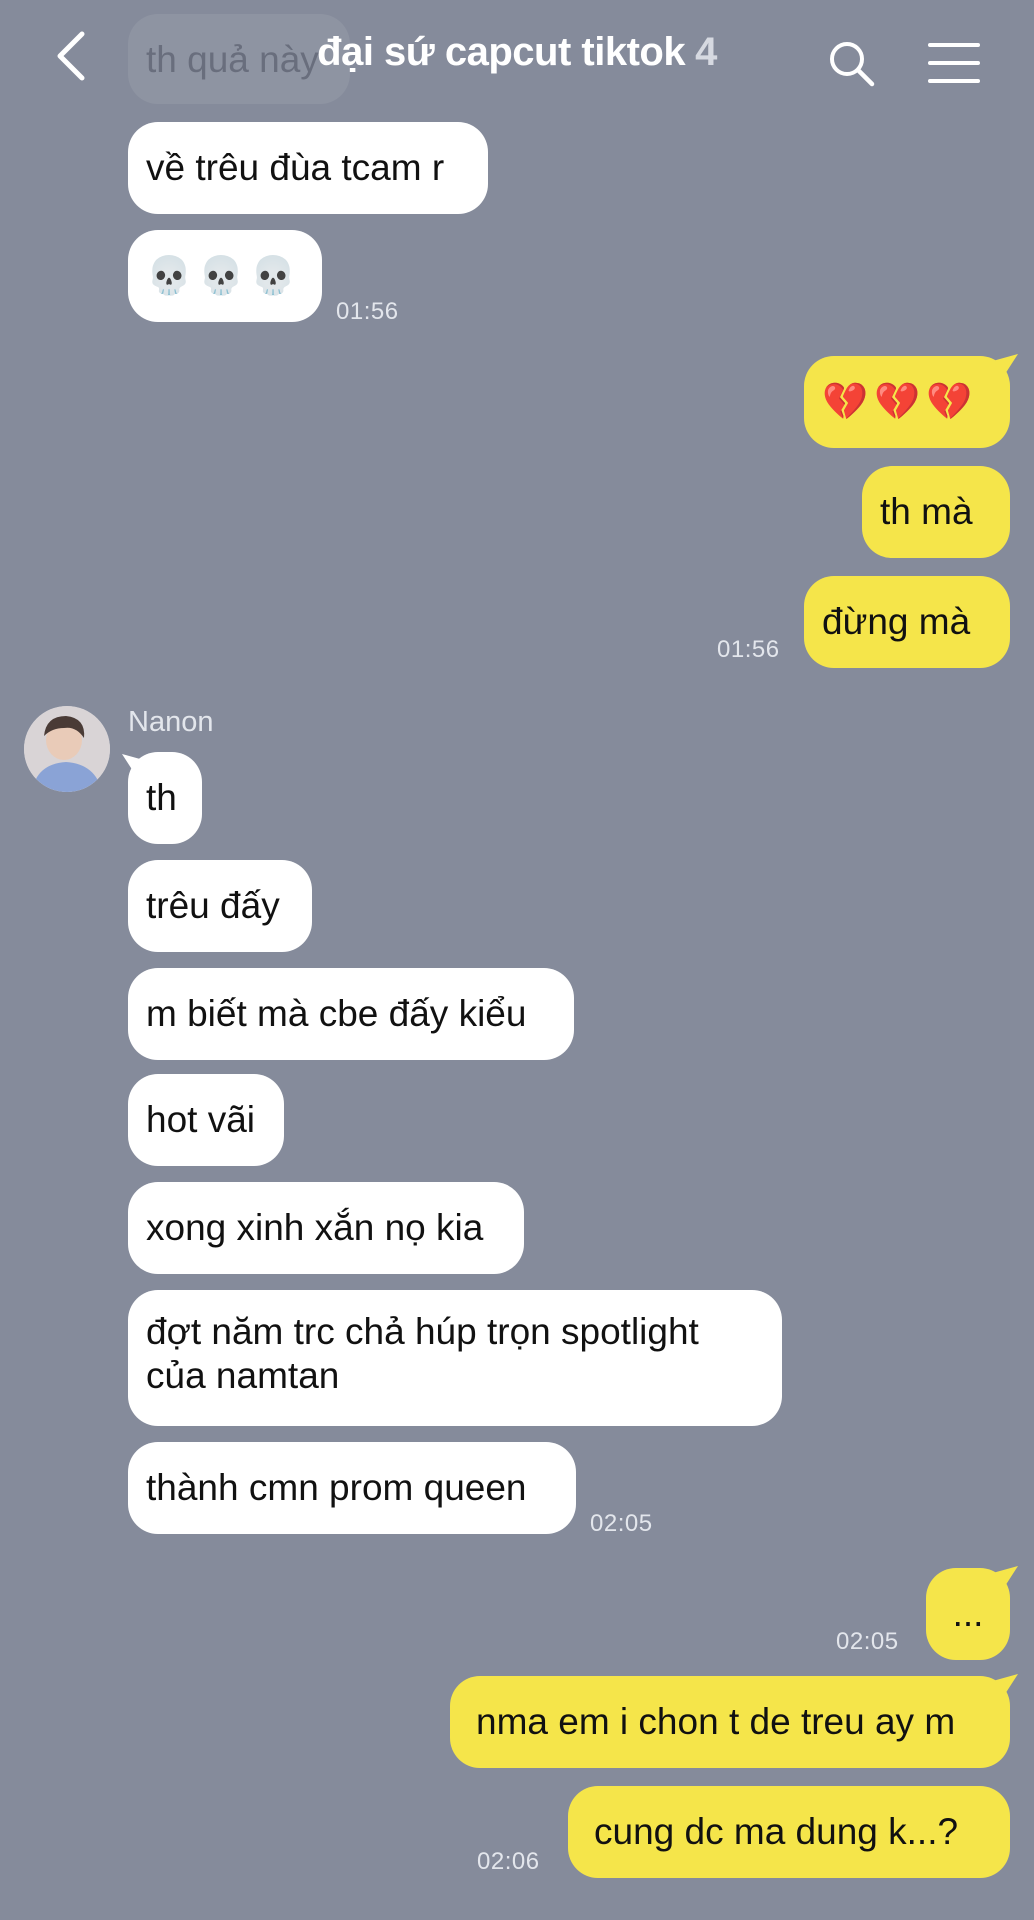 The image size is (1034, 1920). I want to click on message-bubble-outgoing: cung dc ma dung k...?, so click(789, 1832).